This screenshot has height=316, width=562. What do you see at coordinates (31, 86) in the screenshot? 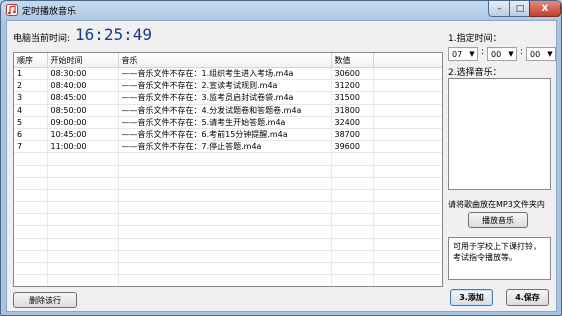
I see `cell-order: 2` at bounding box center [31, 86].